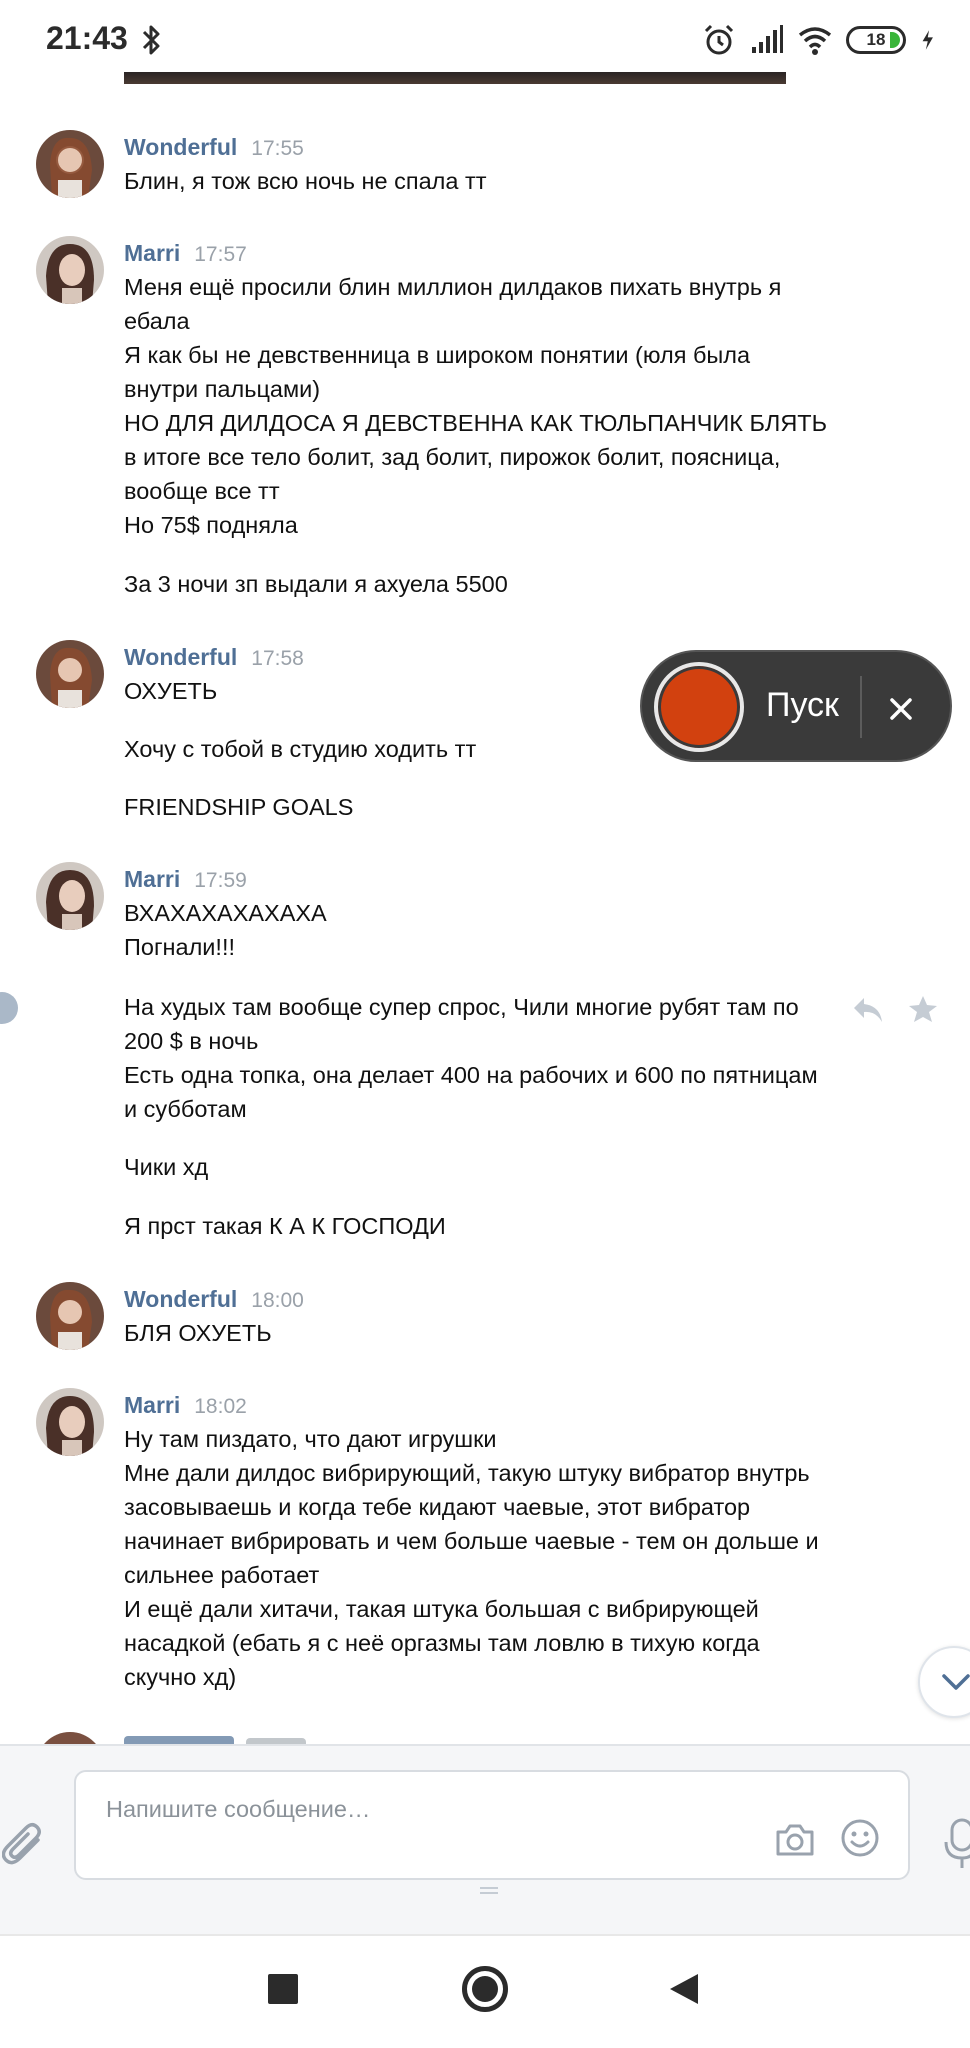  I want to click on microphone-icon, so click(957, 1844).